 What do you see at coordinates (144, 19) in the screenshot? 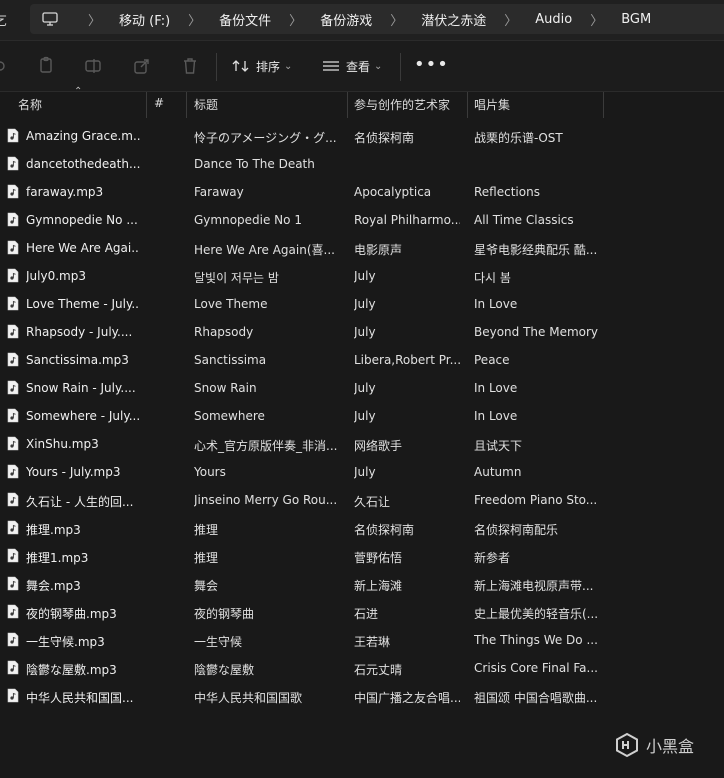
I see `breadcrumb-item-drive: 移动 (F:)` at bounding box center [144, 19].